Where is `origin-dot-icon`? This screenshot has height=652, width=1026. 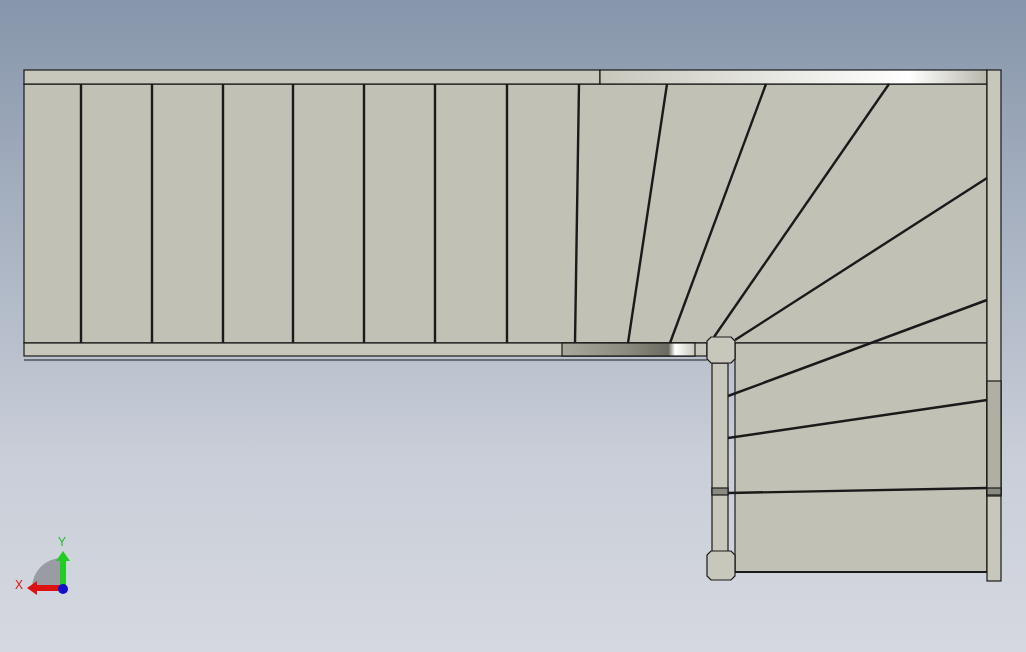
origin-dot-icon is located at coordinates (63, 589).